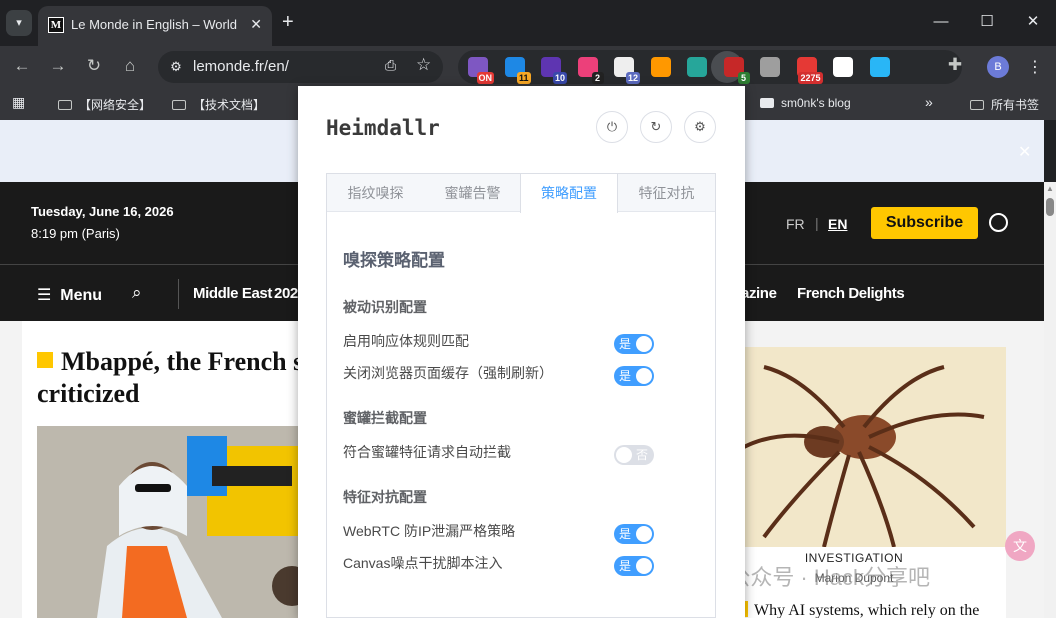 This screenshot has width=1056, height=618. Describe the element at coordinates (924, 223) in the screenshot. I see `subscribe-button: Subscribe` at that location.